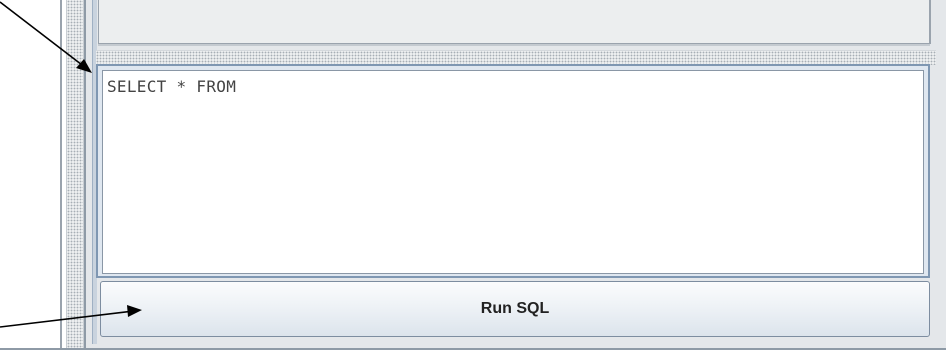 Image resolution: width=946 pixels, height=356 pixels. What do you see at coordinates (61, 178) in the screenshot?
I see `left-frame-border` at bounding box center [61, 178].